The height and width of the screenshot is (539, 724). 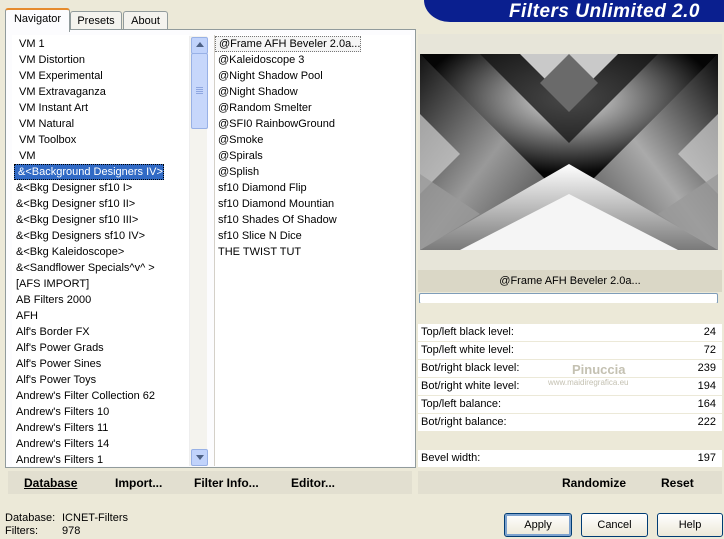 What do you see at coordinates (37, 20) in the screenshot?
I see `tab-navigator: Navigator` at bounding box center [37, 20].